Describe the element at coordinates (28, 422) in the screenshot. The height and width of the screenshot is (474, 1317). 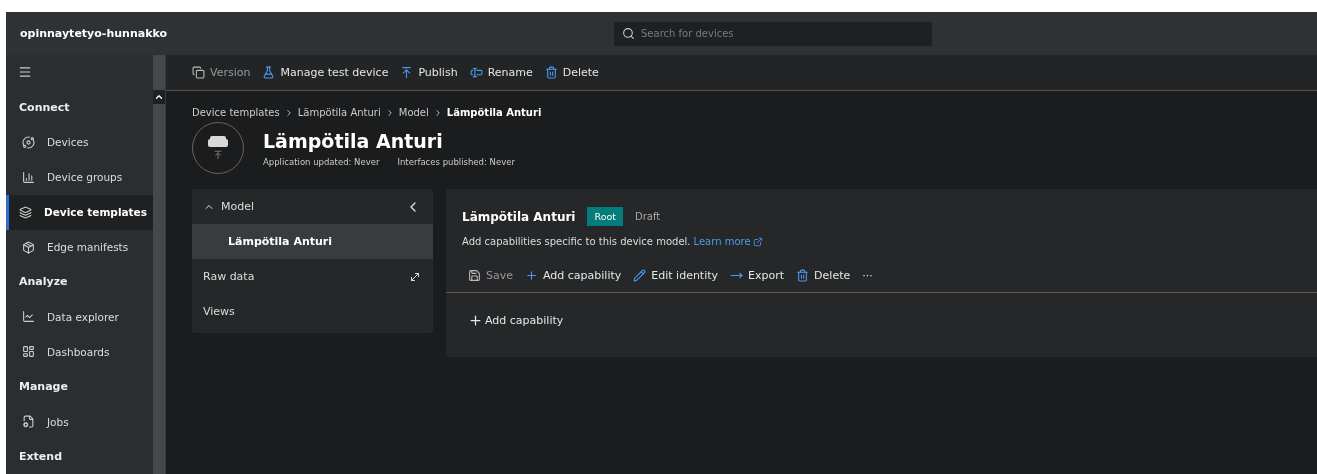
I see `file-icon` at that location.